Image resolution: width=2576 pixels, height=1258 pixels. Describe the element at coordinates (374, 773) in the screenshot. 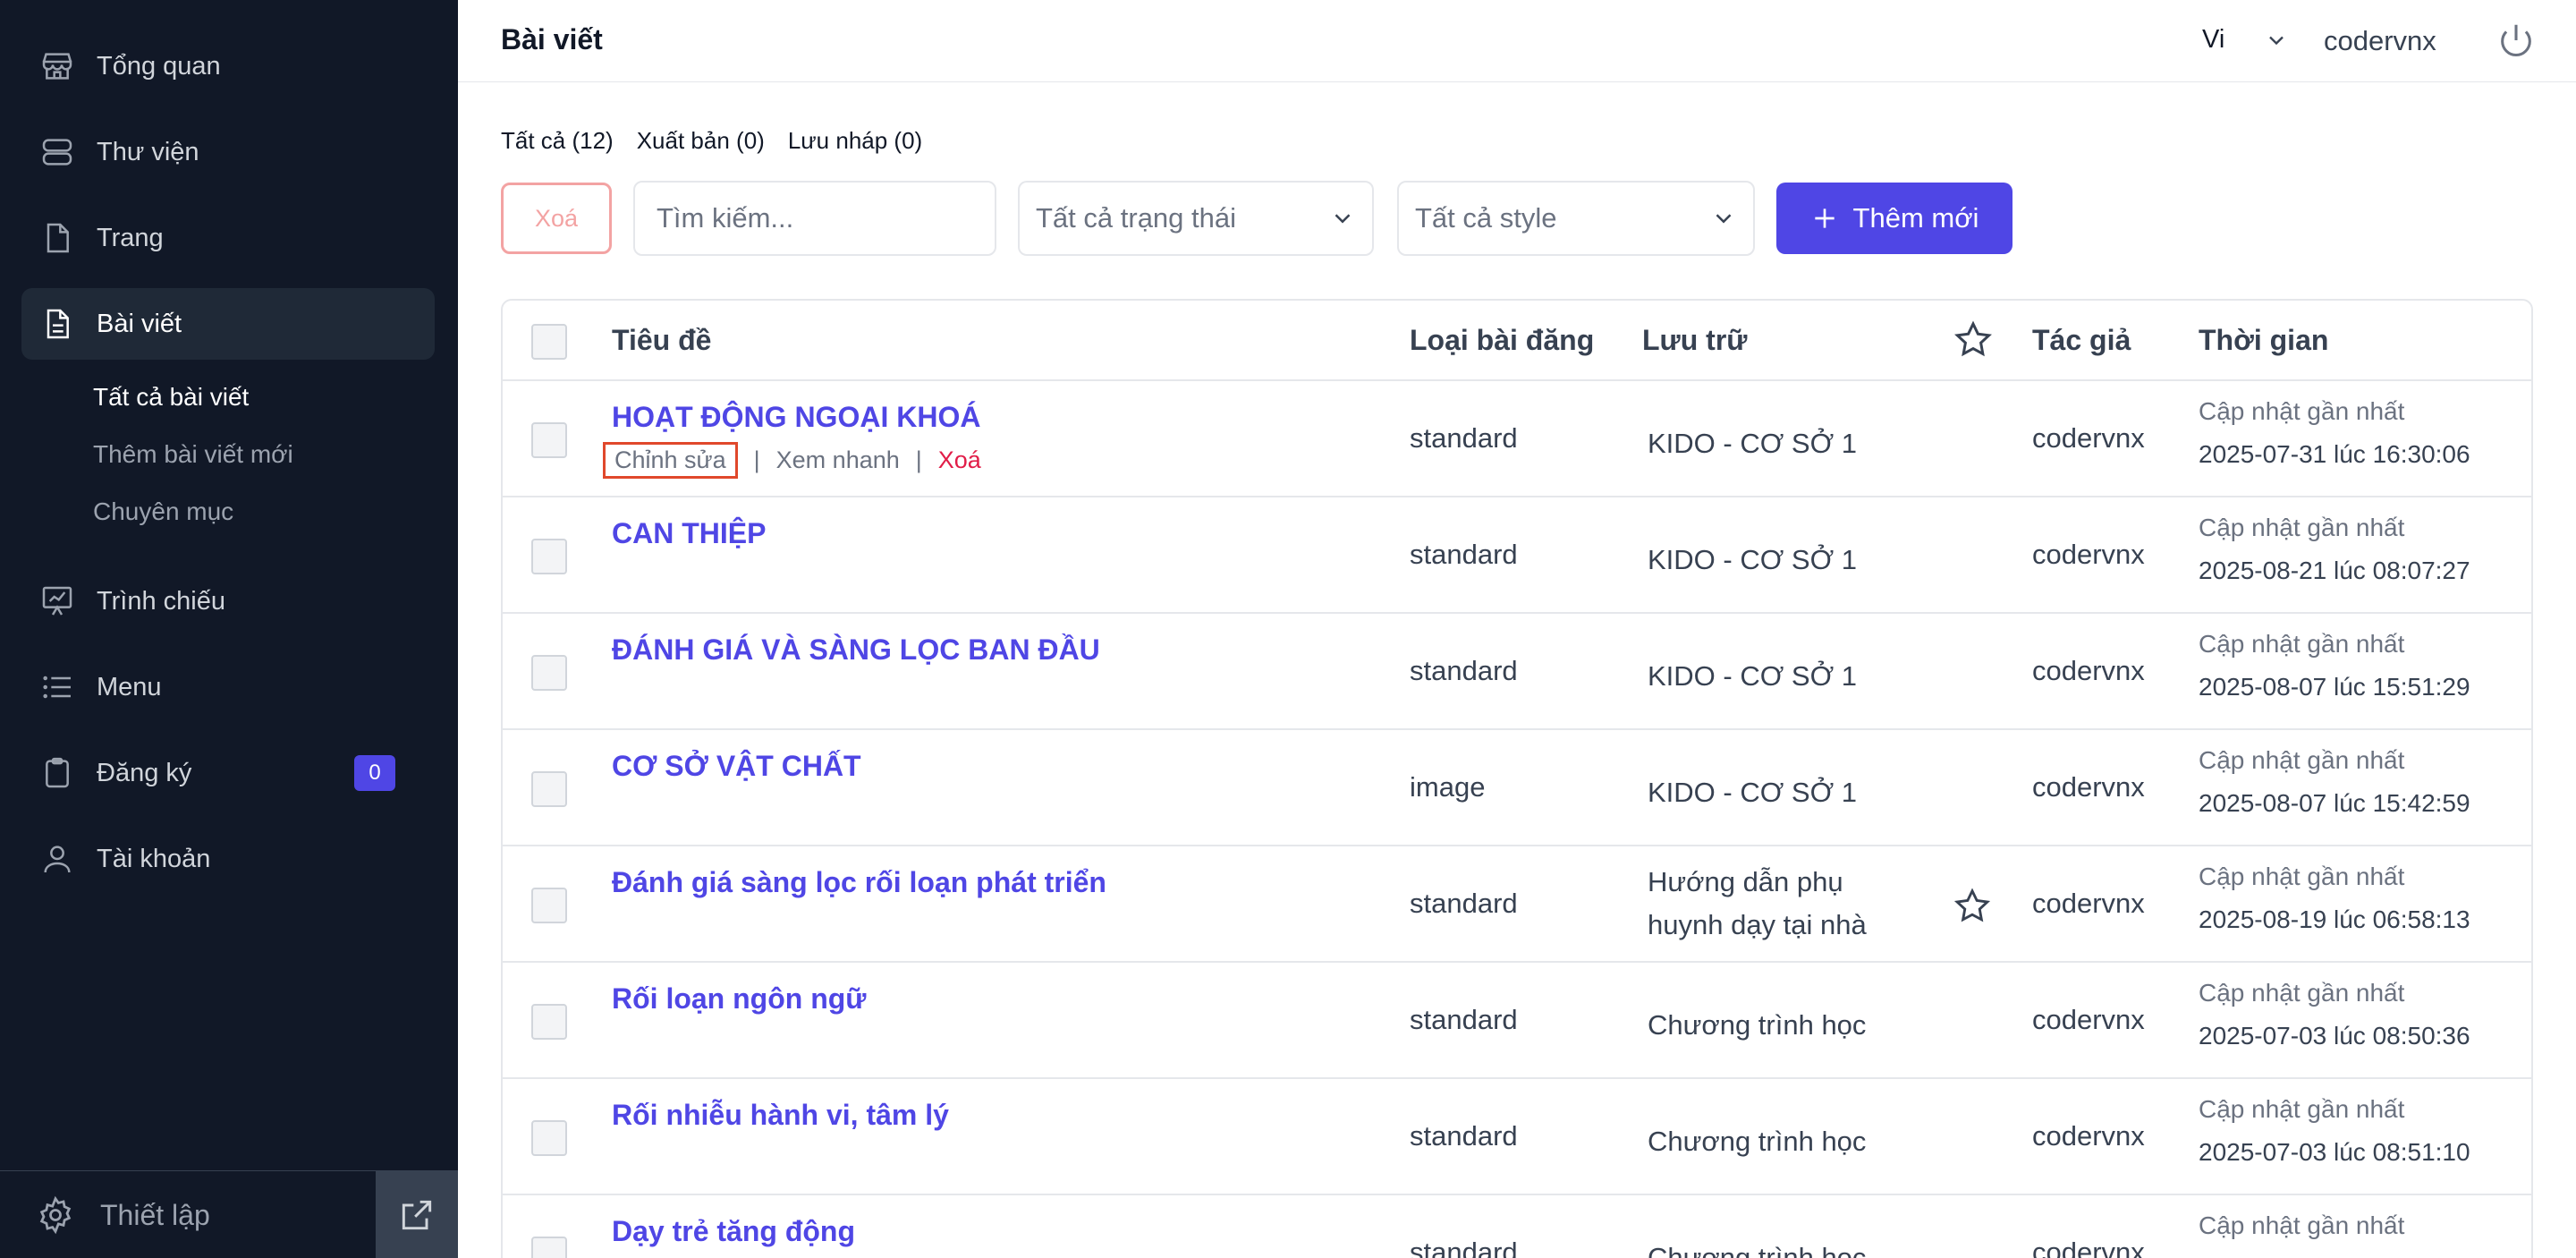

I see `registration-count-badge: 0` at that location.